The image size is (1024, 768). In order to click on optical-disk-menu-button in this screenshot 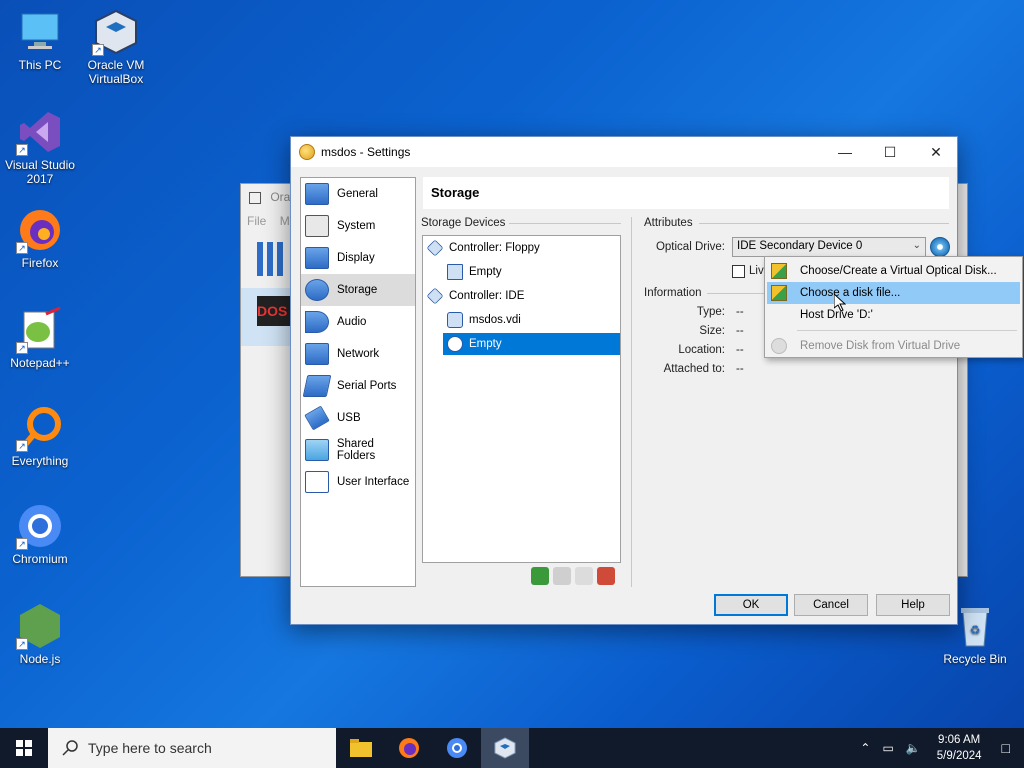, I will do `click(940, 247)`.